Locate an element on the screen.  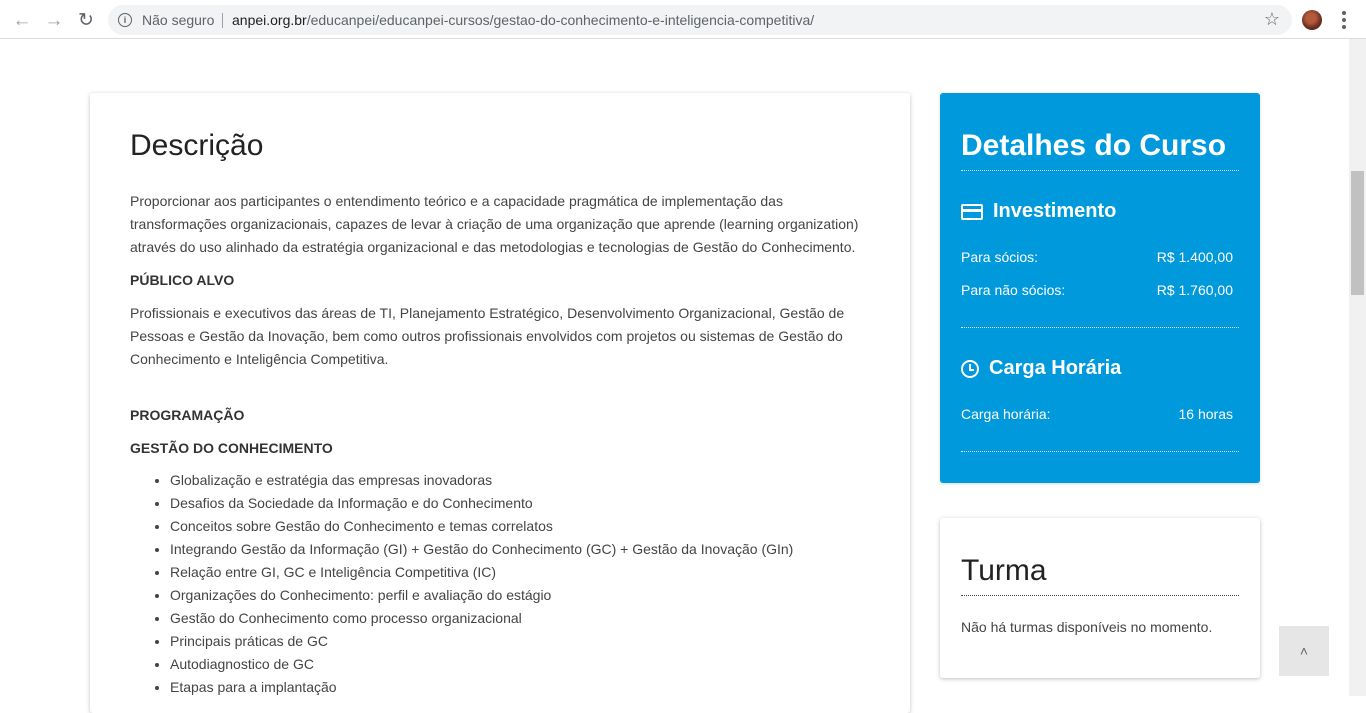
forward-arrow-icon: → is located at coordinates (54, 20).